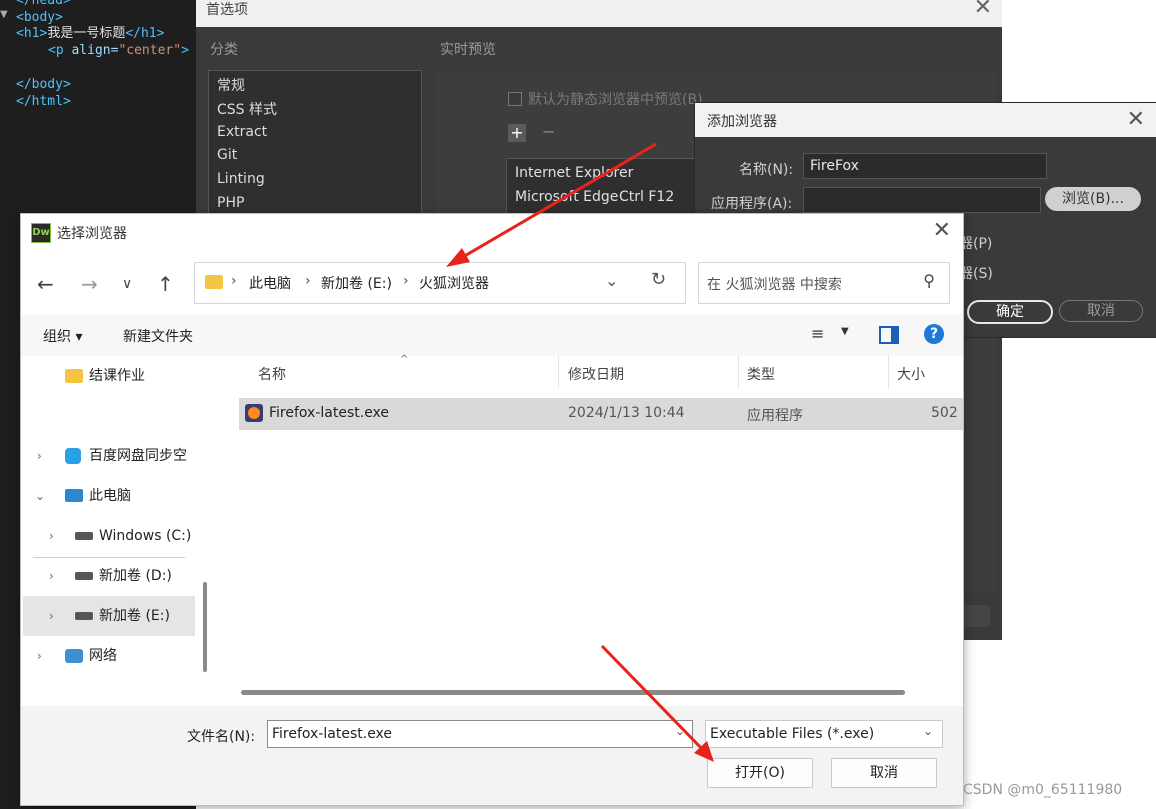 This screenshot has height=809, width=1156. I want to click on annotation-arrow-to-open, so click(657, 703).